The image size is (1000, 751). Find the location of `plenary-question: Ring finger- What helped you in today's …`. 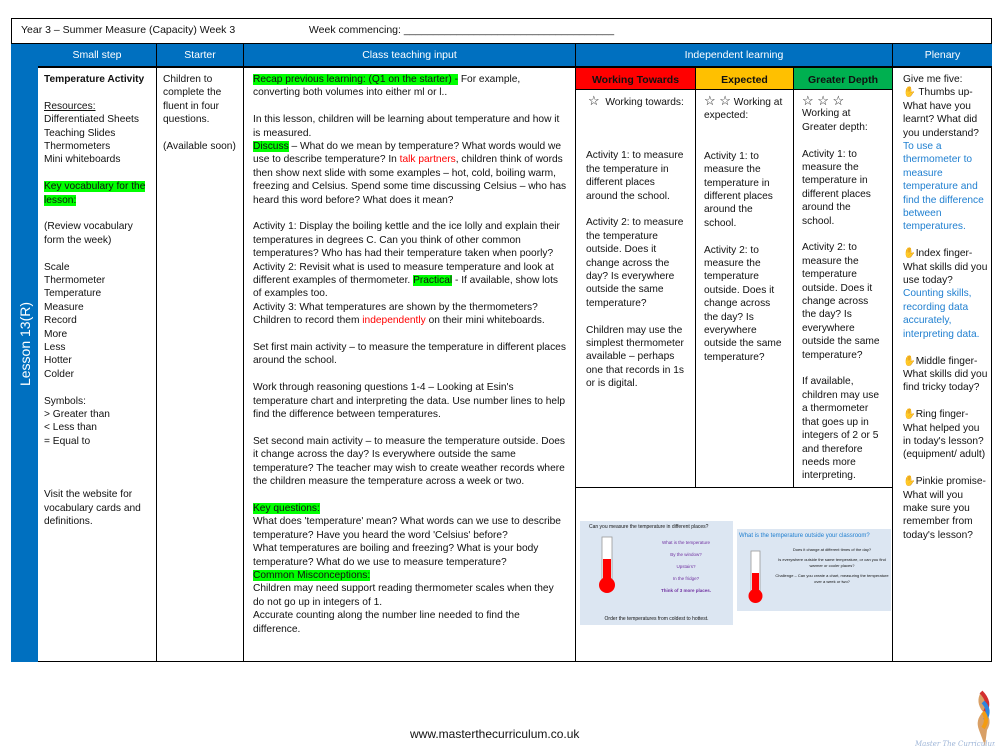

plenary-question: Ring finger- What helped you in today's … is located at coordinates (944, 435).